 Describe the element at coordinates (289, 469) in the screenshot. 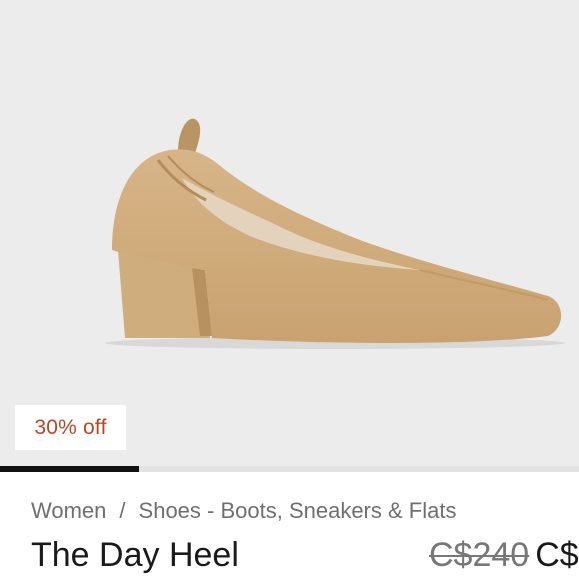

I see `gallery-progress-bar` at that location.